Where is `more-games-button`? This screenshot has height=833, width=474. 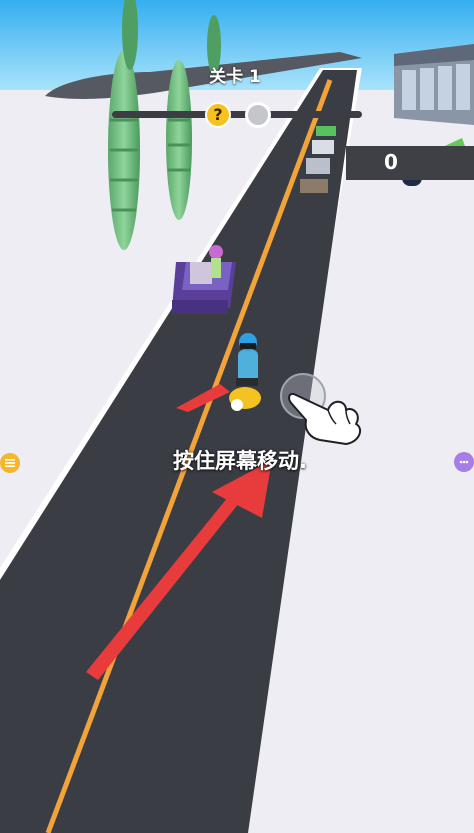
more-games-button is located at coordinates (464, 462).